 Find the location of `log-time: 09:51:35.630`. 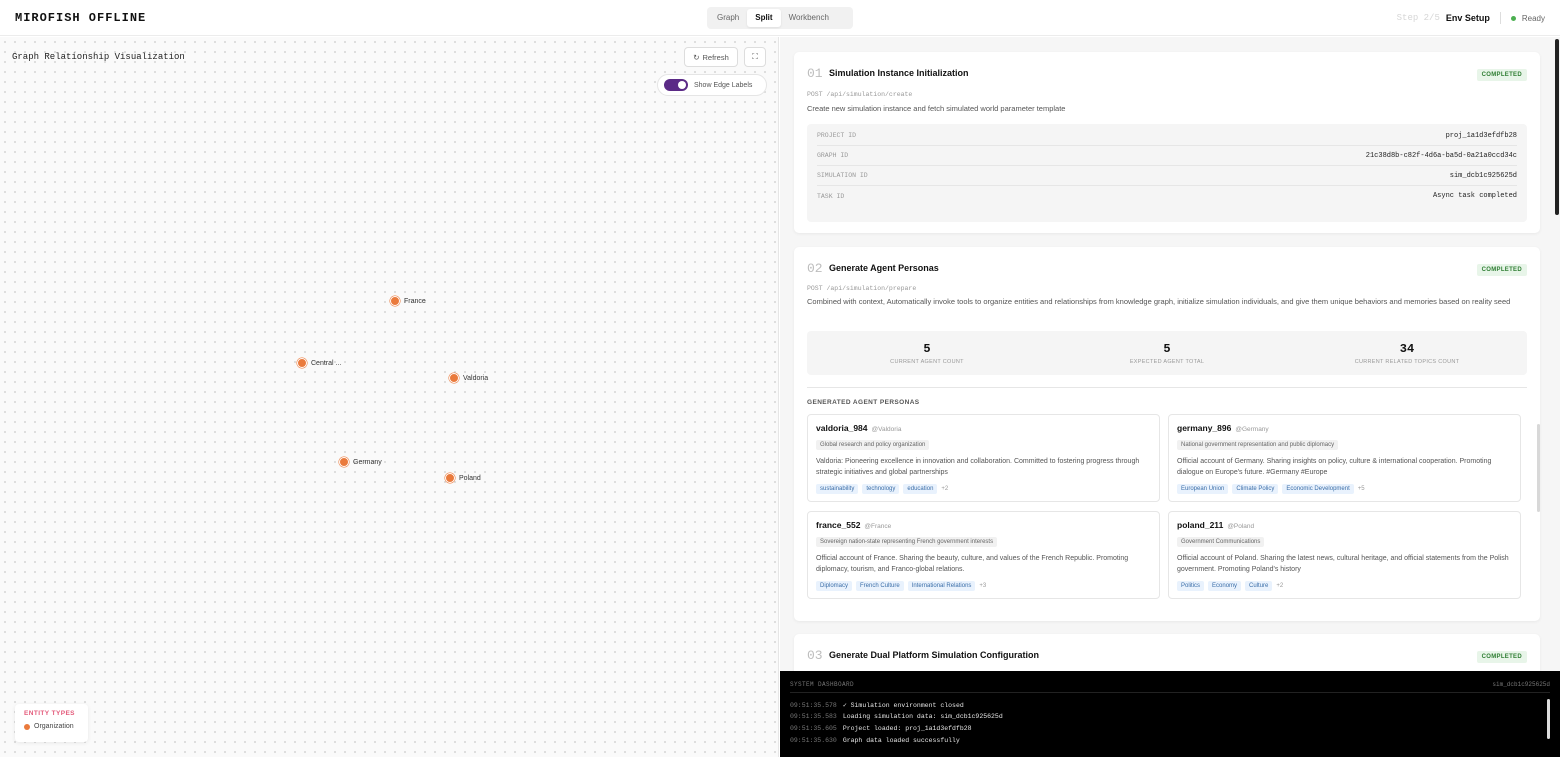

log-time: 09:51:35.630 is located at coordinates (813, 740).